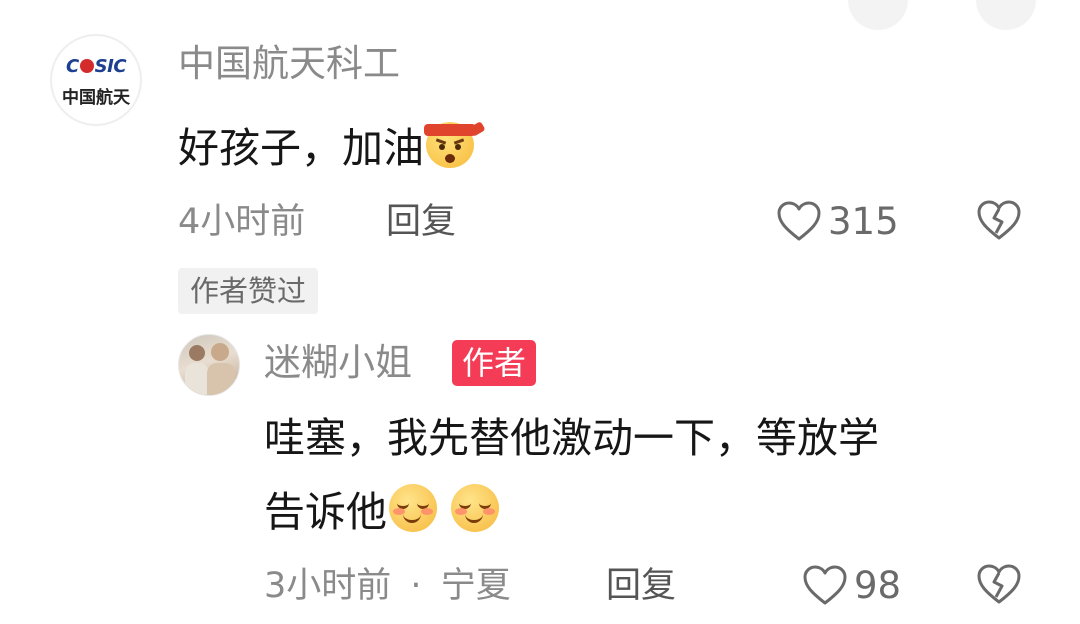 The width and height of the screenshot is (1080, 624). I want to click on comment-text-content: 告诉他, so click(325, 512).